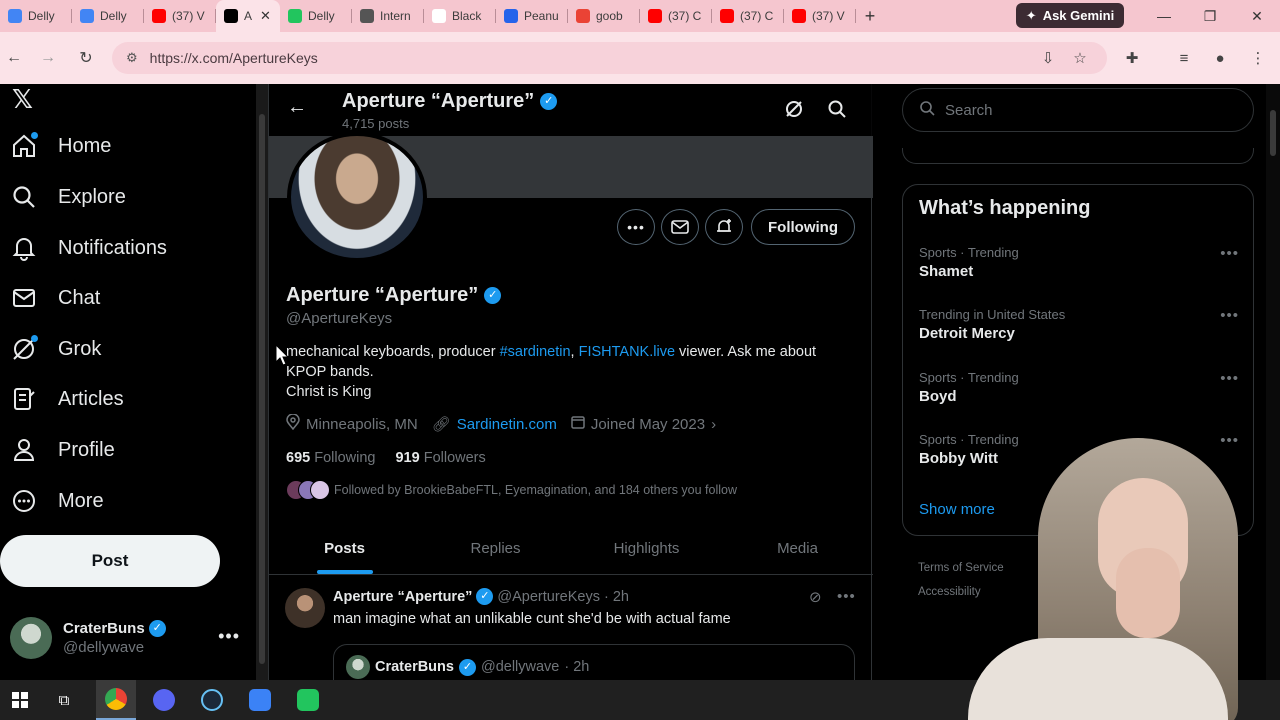 The height and width of the screenshot is (720, 1280). I want to click on followers-stat: 919 Followers, so click(440, 458).